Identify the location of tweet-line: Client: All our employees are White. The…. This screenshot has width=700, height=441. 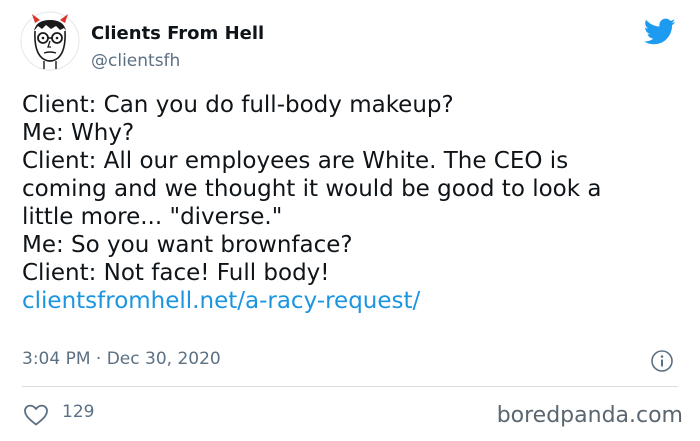
(295, 161).